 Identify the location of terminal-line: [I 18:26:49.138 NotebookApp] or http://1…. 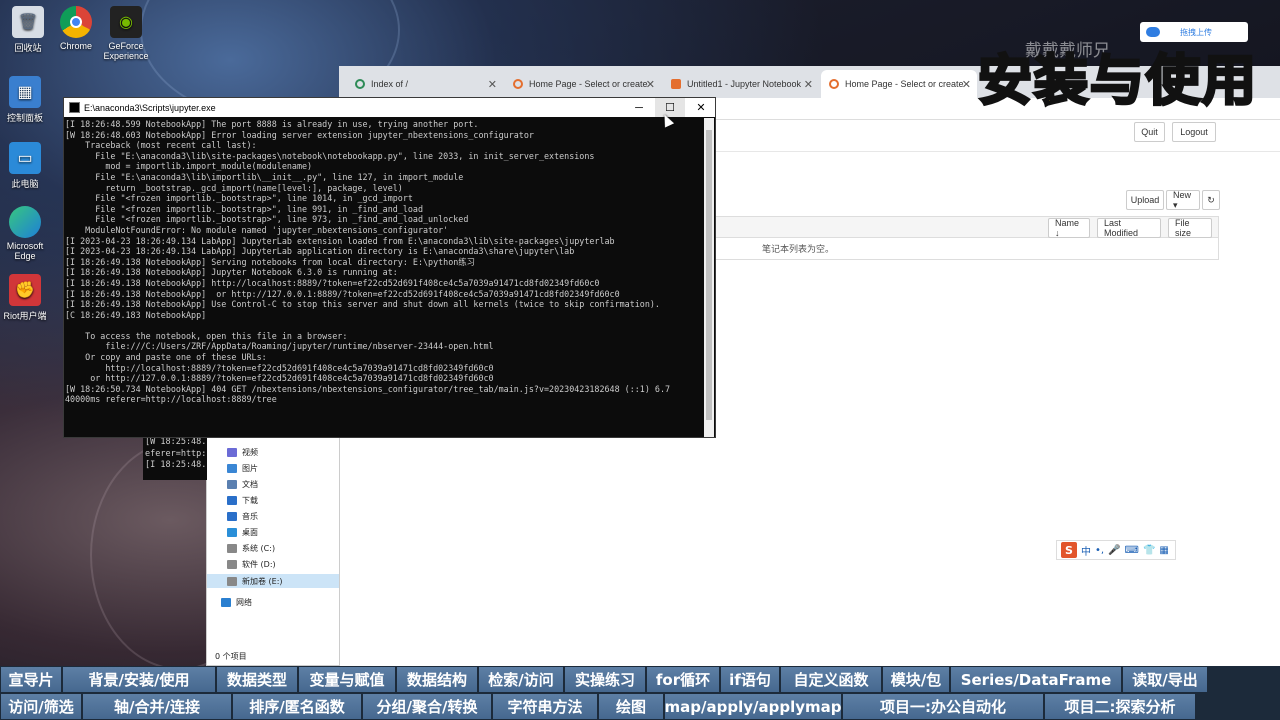
(342, 293).